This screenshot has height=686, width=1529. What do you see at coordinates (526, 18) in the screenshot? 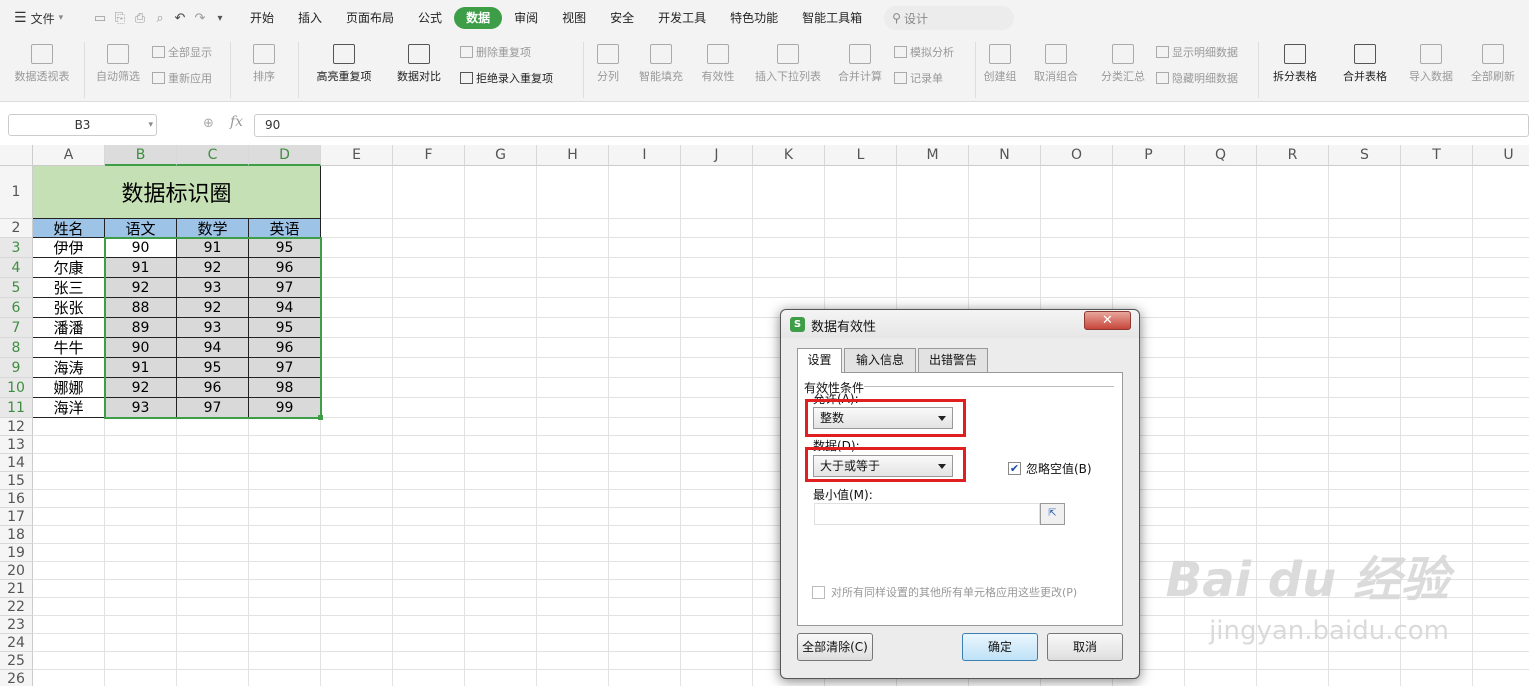
I see `menu-tab-5: 审阅` at bounding box center [526, 18].